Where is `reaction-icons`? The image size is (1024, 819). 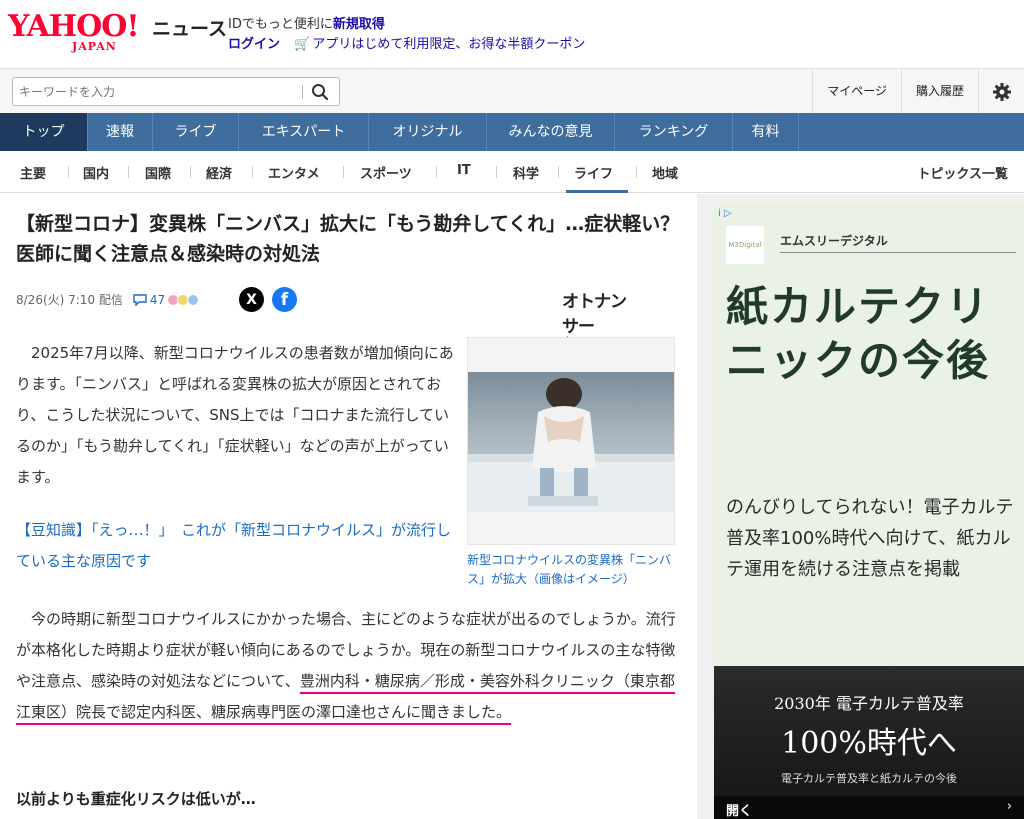
reaction-icons is located at coordinates (183, 299).